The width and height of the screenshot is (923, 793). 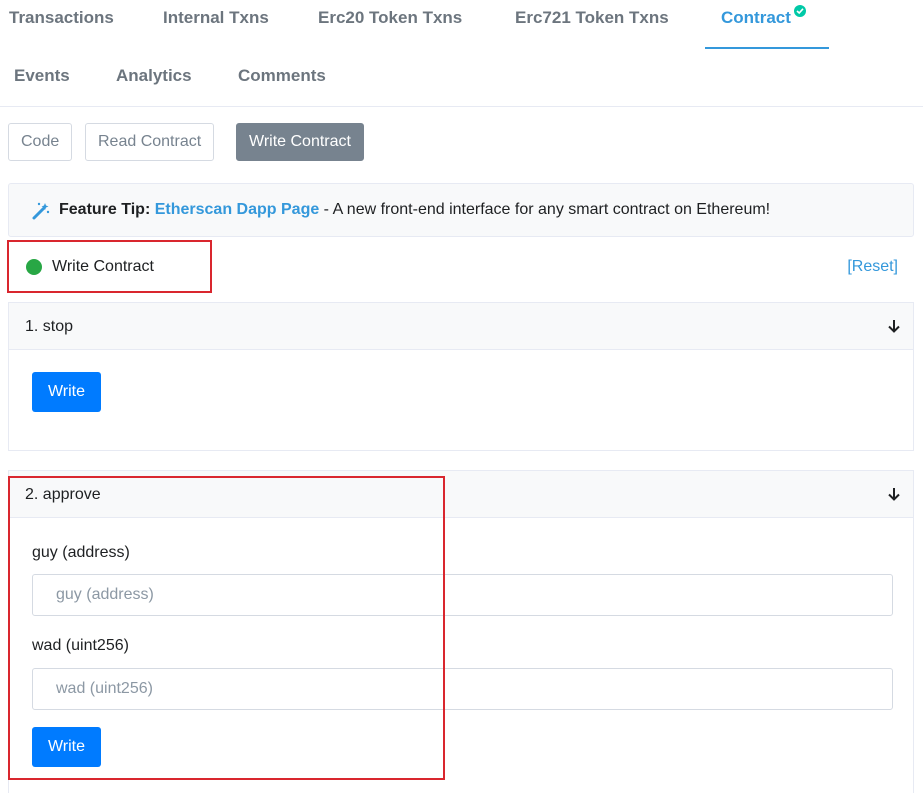 What do you see at coordinates (105, 209) in the screenshot?
I see `feature-tip-prefix: Feature Tip:` at bounding box center [105, 209].